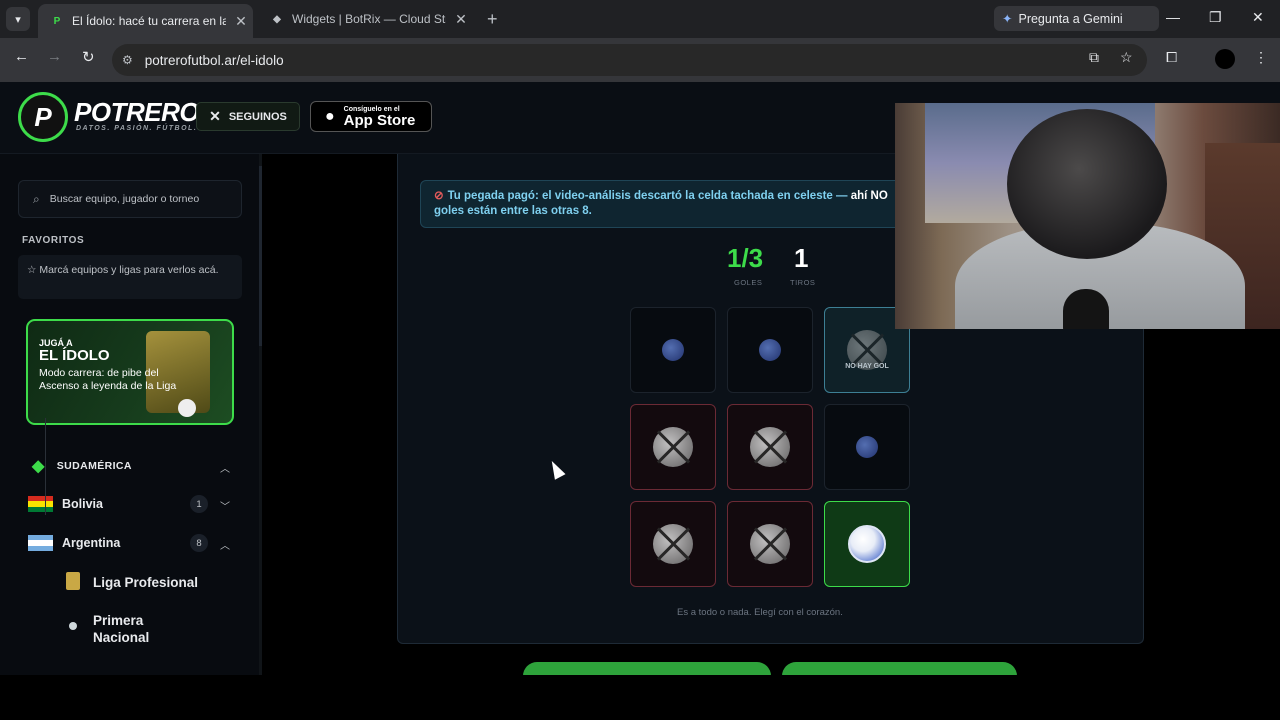 Image resolution: width=1280 pixels, height=720 pixels. Describe the element at coordinates (38, 466) in the screenshot. I see `south-america-icon: ◆` at that location.